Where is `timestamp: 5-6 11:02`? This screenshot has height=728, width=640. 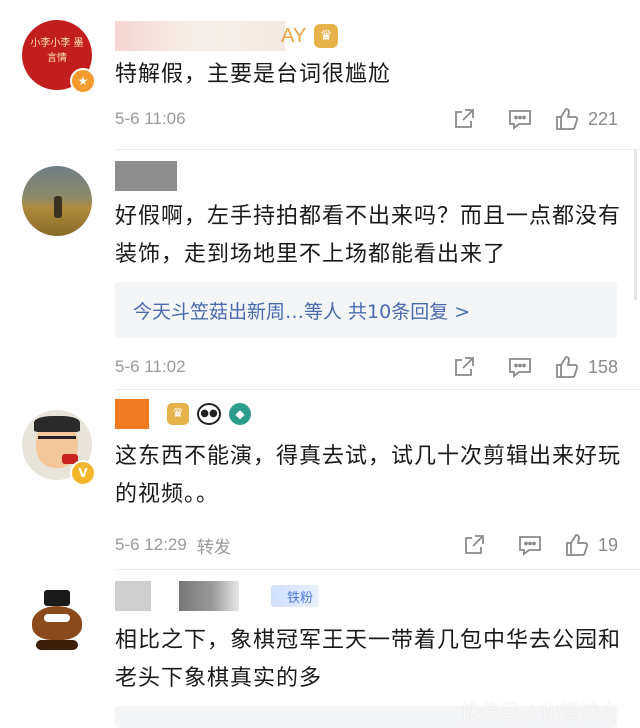 timestamp: 5-6 11:02 is located at coordinates (150, 366).